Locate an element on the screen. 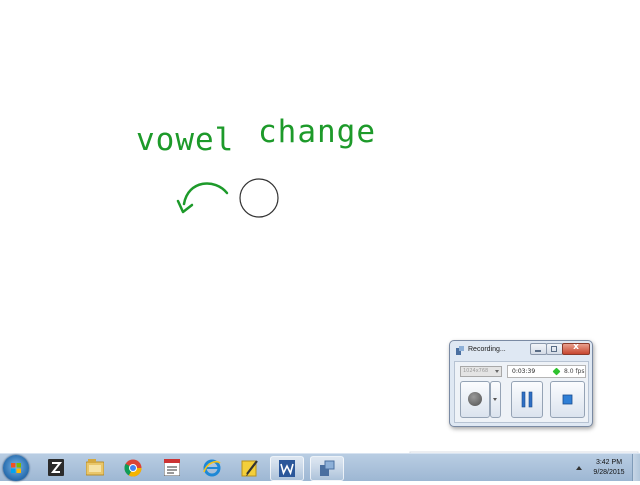 The height and width of the screenshot is (485, 640). system-tray: 3:42 PM 9/28/2015 is located at coordinates (605, 469).